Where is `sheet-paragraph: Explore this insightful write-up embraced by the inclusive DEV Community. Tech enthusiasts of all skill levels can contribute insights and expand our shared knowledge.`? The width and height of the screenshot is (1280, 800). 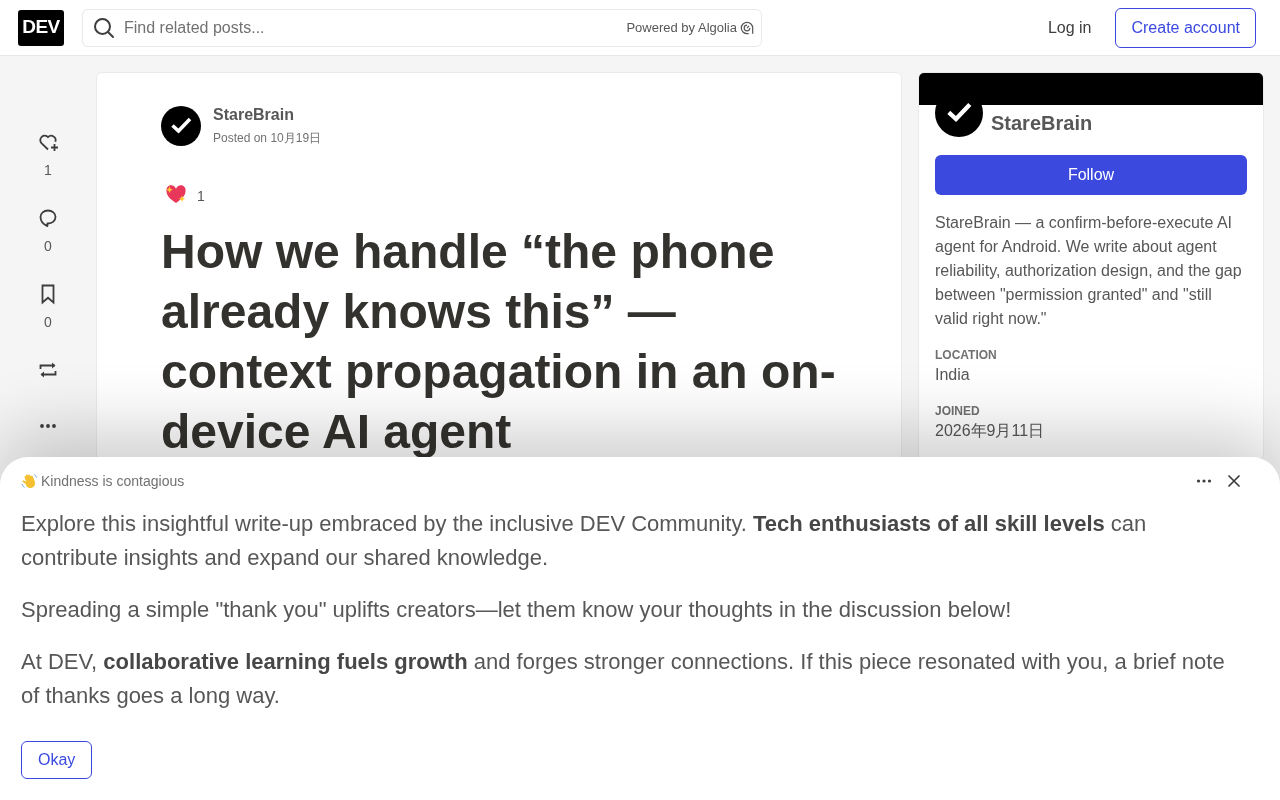
sheet-paragraph: Explore this insightful write-up embraced by the inclusive DEV Community. Tech enthusiasts of all skill levels can contribute insights and expand our shared knowledge. is located at coordinates (584, 541).